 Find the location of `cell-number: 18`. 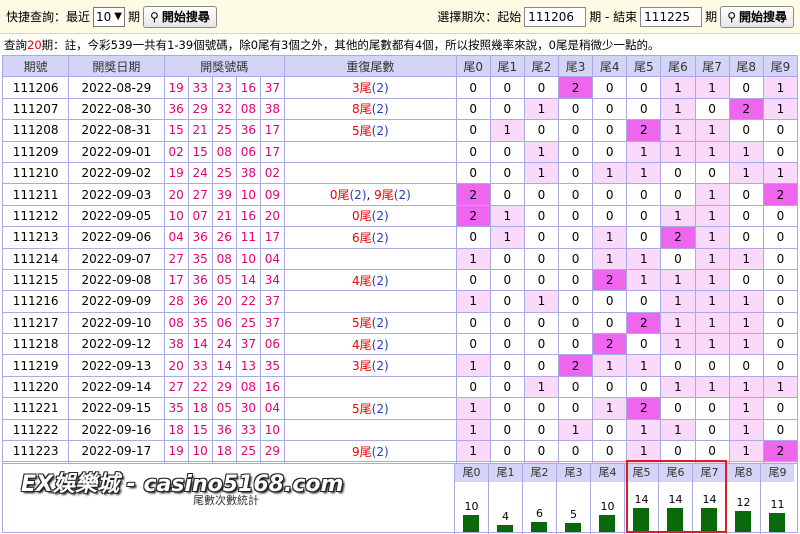

cell-number: 18 is located at coordinates (200, 408).